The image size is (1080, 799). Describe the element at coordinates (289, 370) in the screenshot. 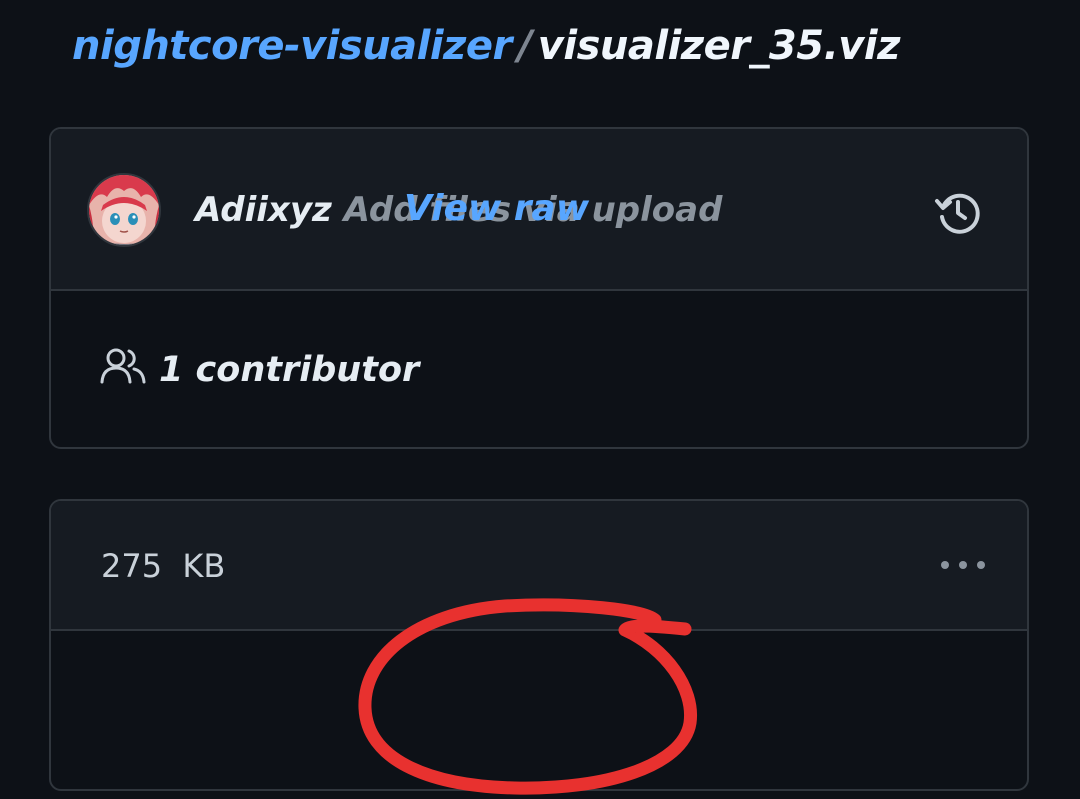

I see `contributors-count: 1 contributor` at that location.